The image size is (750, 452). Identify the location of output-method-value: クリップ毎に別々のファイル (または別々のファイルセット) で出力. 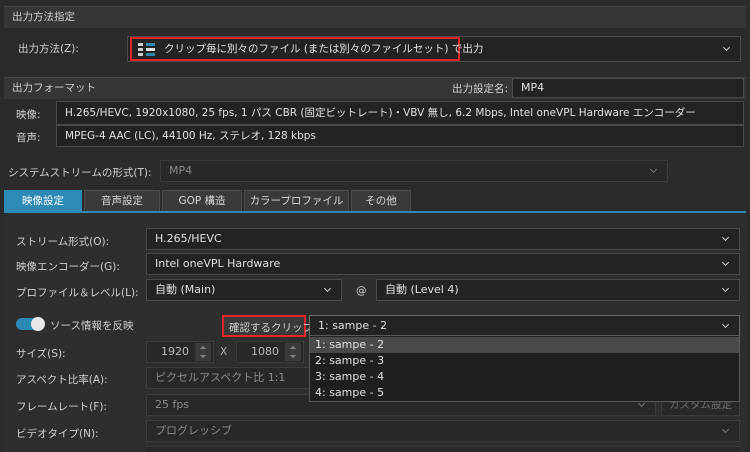
(324, 49).